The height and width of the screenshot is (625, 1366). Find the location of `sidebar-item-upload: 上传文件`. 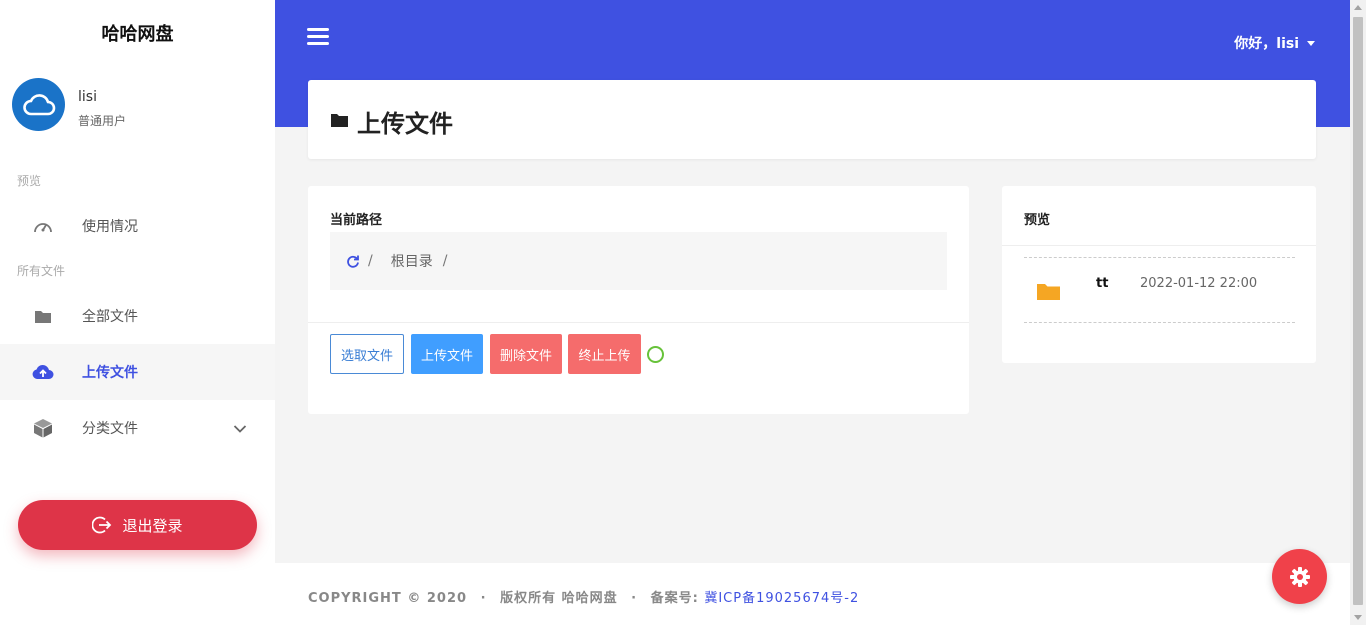

sidebar-item-upload: 上传文件 is located at coordinates (137, 372).